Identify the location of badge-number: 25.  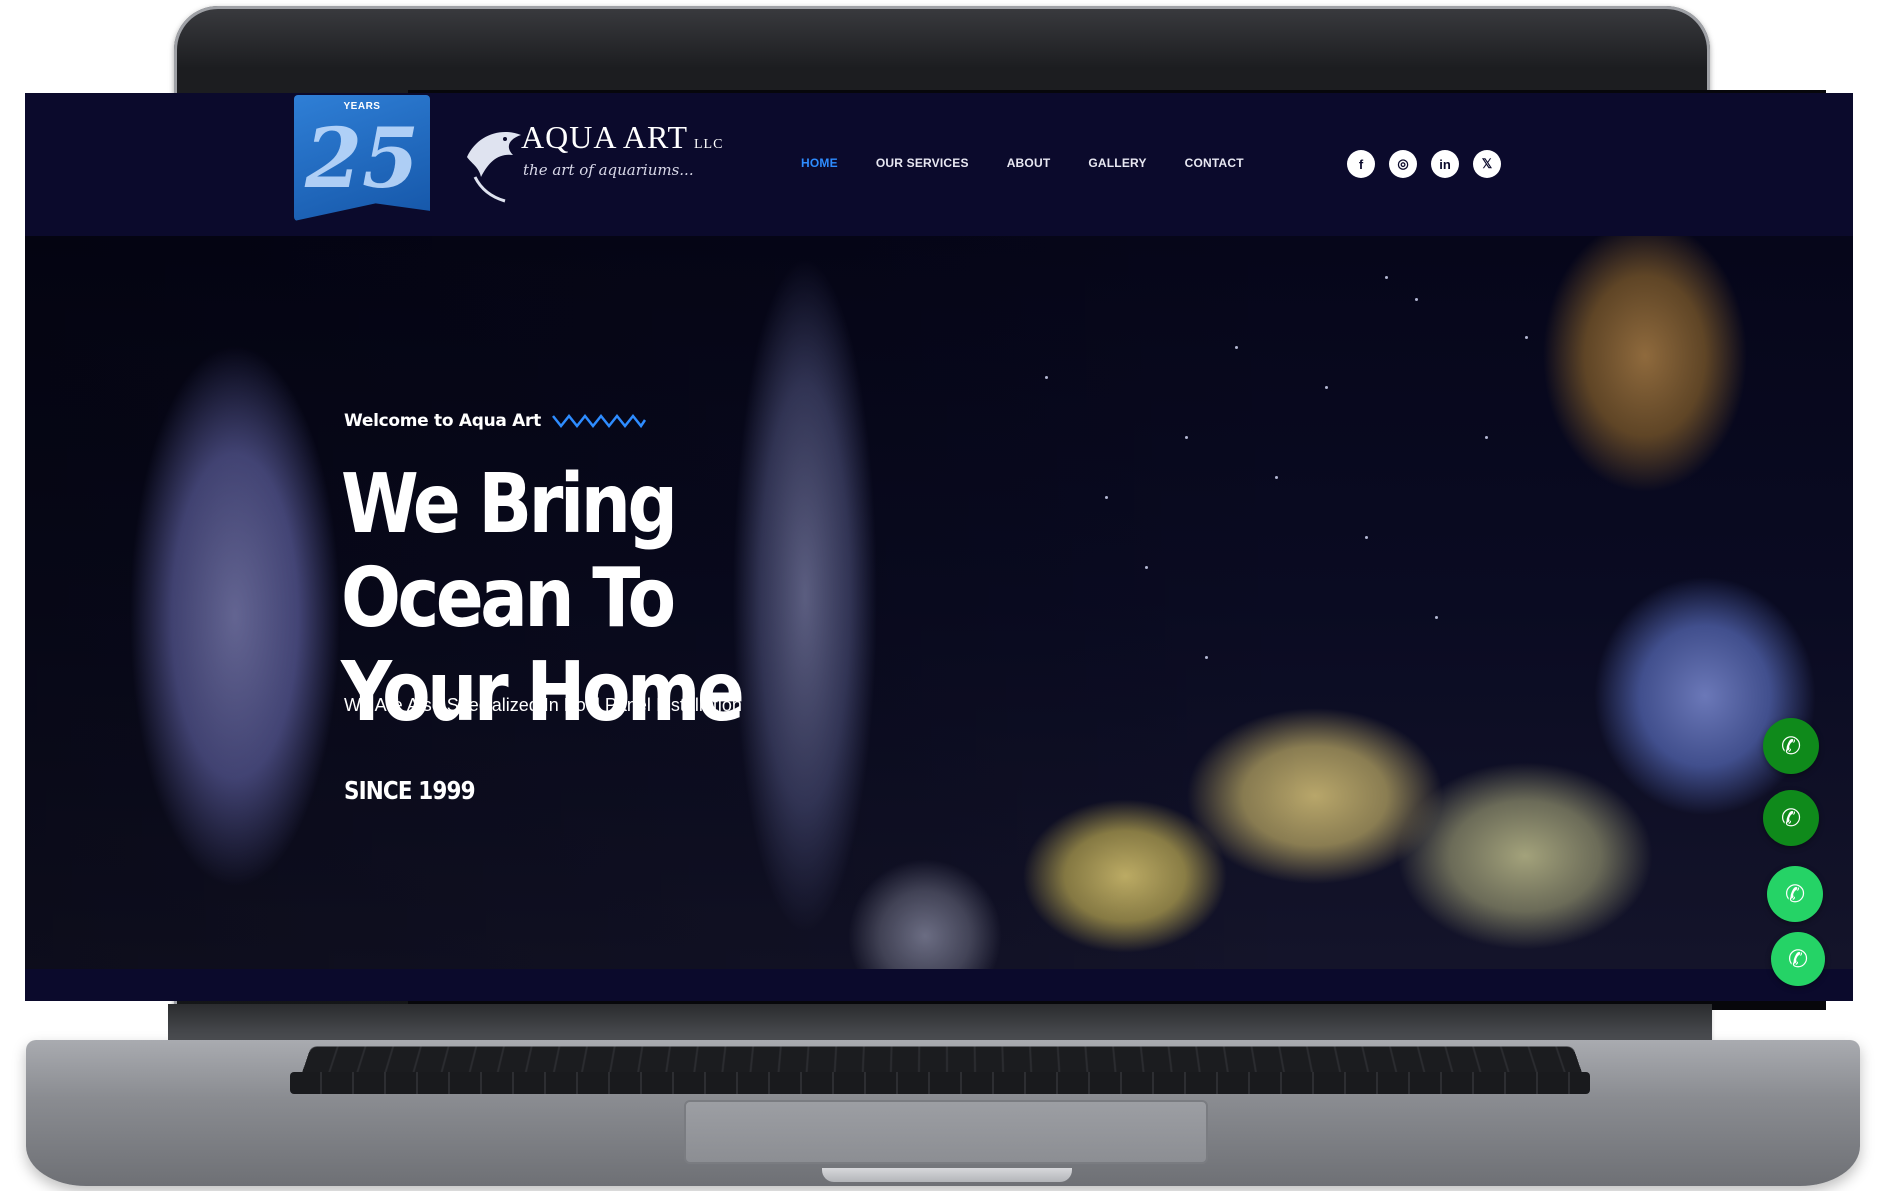
(362, 159).